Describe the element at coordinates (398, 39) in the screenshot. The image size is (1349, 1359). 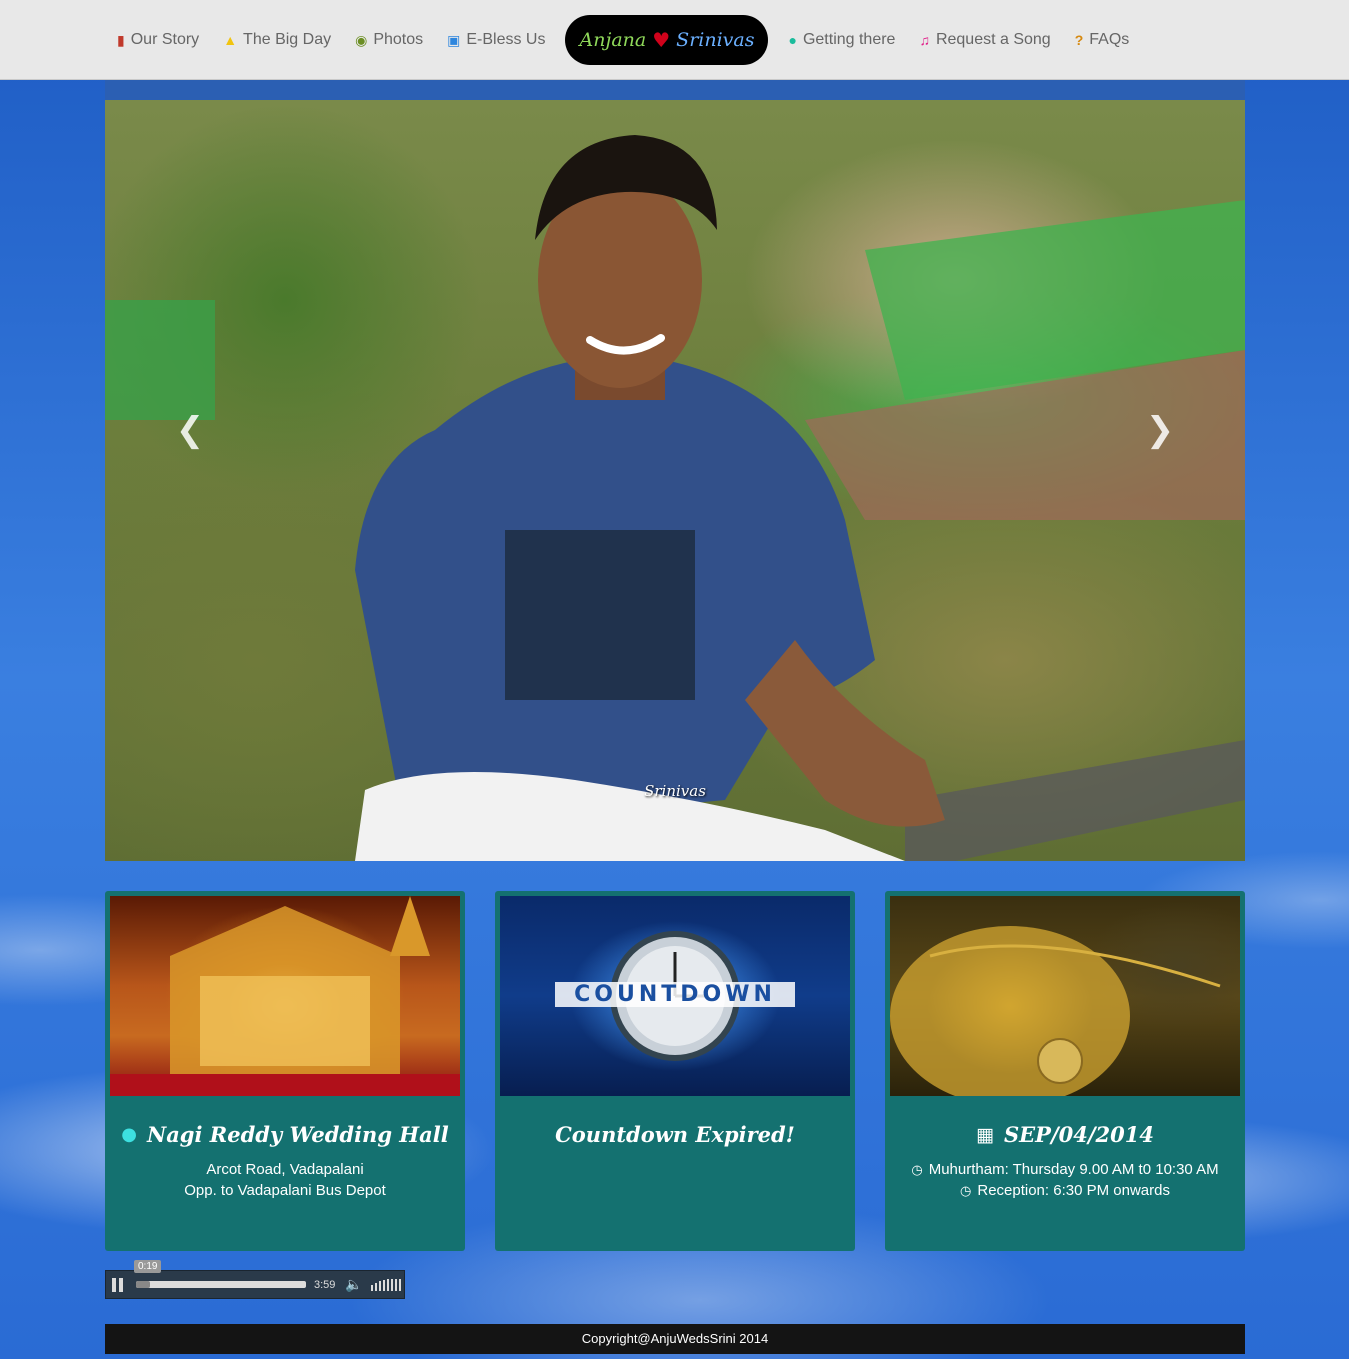
I see `nav-label: Photos` at that location.